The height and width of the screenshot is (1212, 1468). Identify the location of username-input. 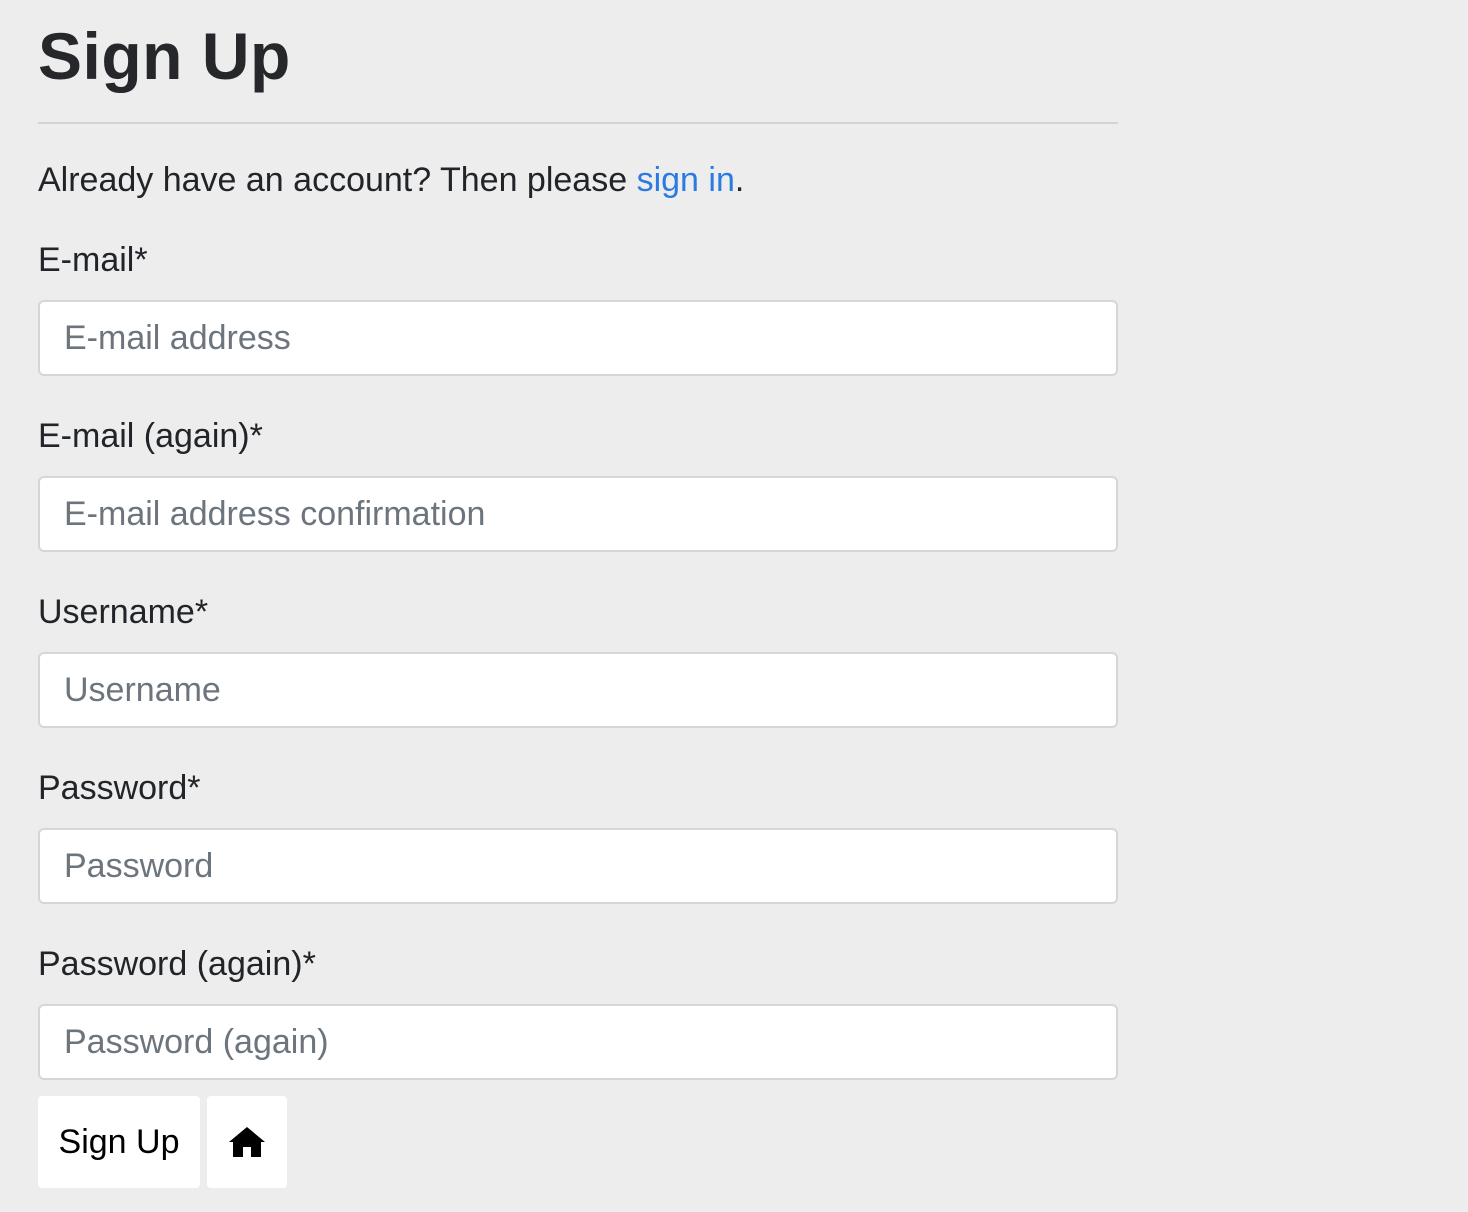
(578, 690).